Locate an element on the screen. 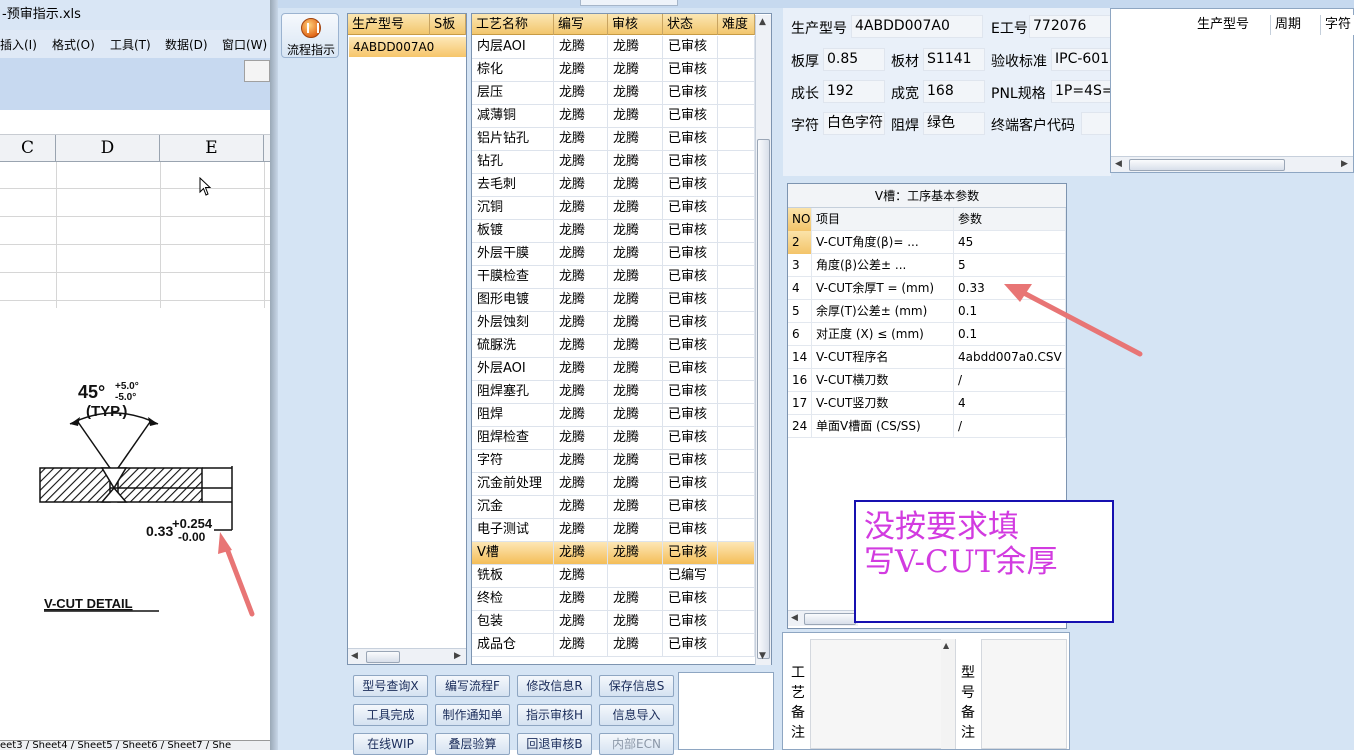  process-row: 铣板 龙腾 已编写 is located at coordinates (613, 576).